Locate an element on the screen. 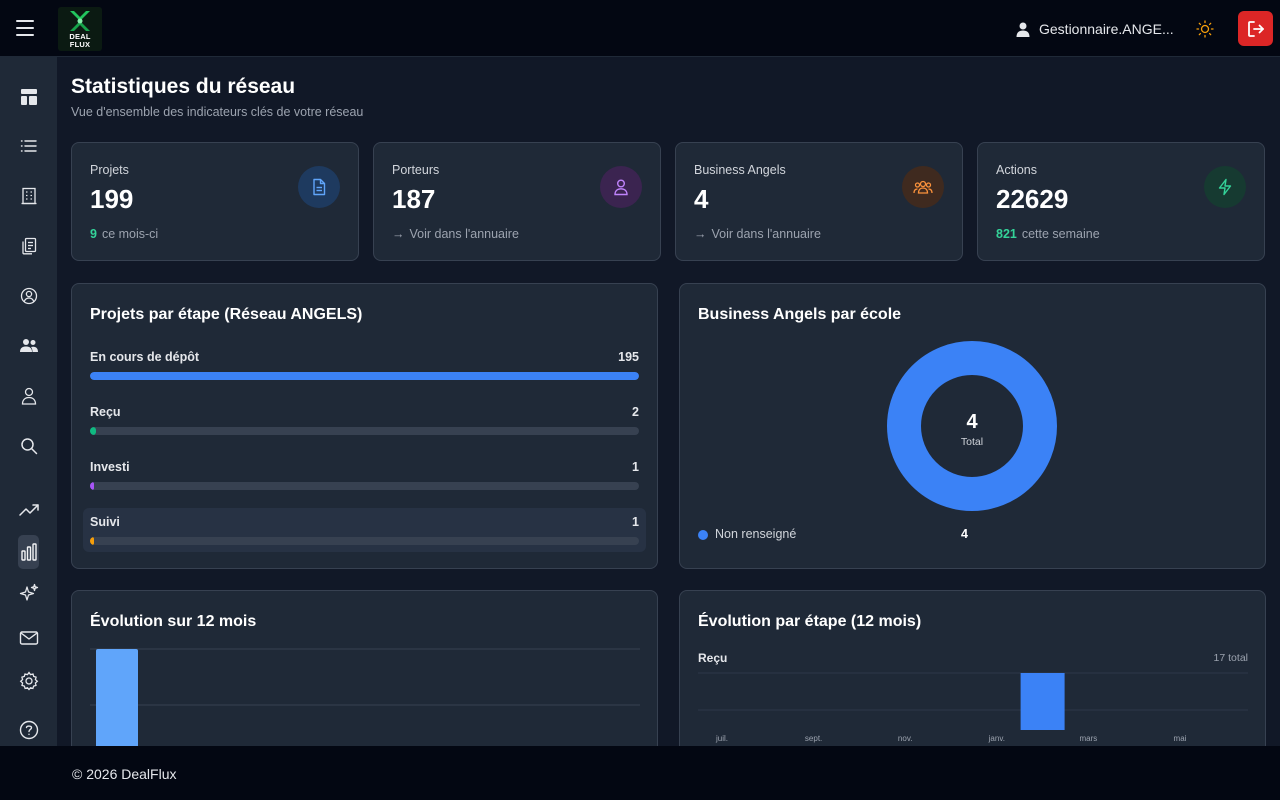 The height and width of the screenshot is (800, 1280). stage-row: Investi 1 is located at coordinates (364, 475).